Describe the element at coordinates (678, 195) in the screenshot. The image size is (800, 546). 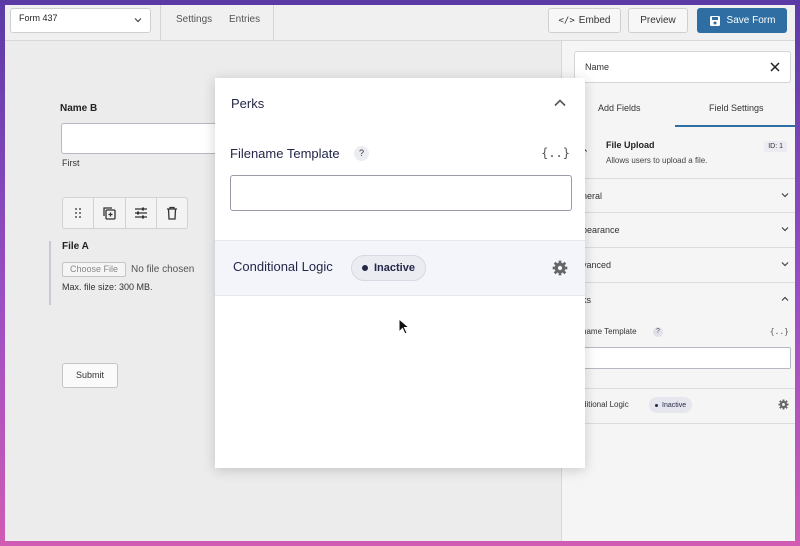
I see `section-general: neral` at that location.